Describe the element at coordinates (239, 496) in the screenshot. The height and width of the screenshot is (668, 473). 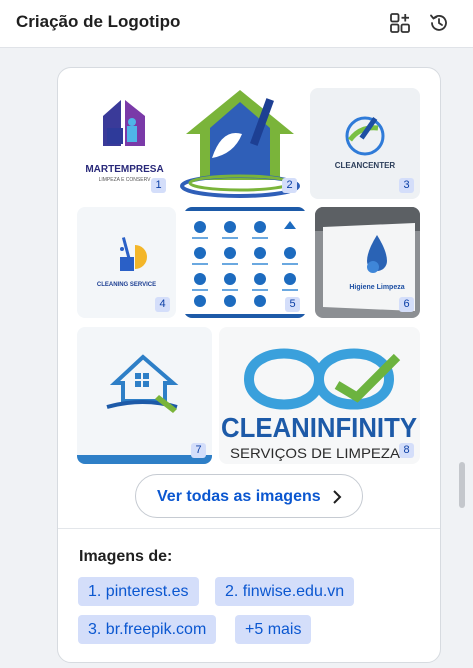
I see `see-all-images-label: Ver todas as imagens` at that location.